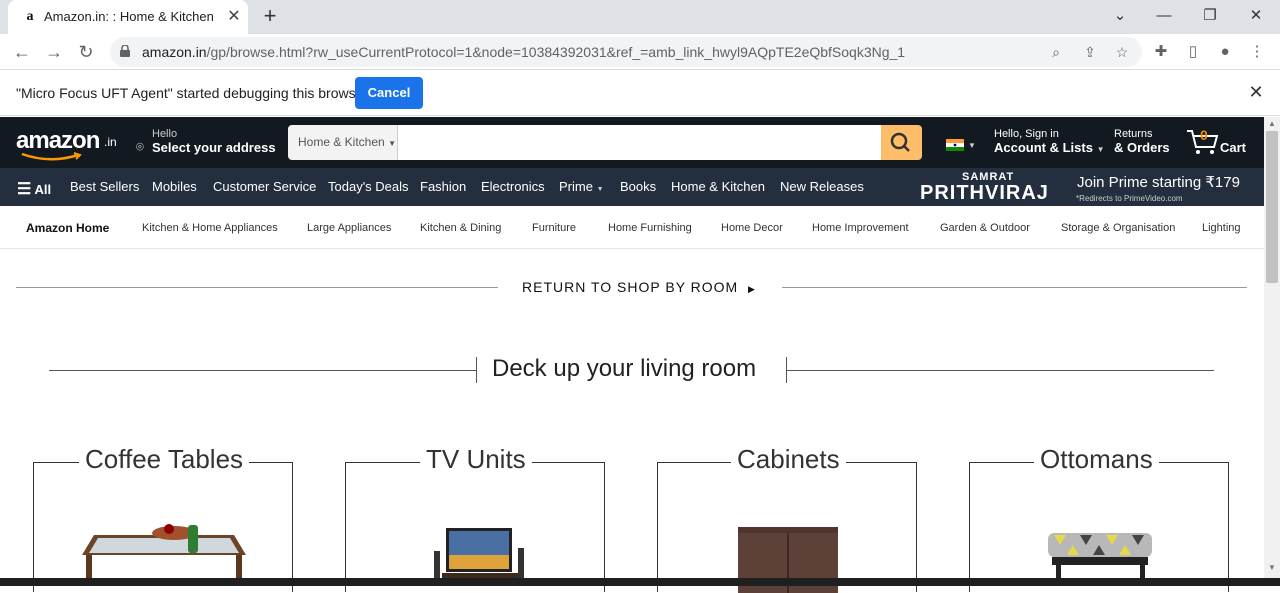  Describe the element at coordinates (554, 228) in the screenshot. I see `subnav-furniture: Furniture` at that location.